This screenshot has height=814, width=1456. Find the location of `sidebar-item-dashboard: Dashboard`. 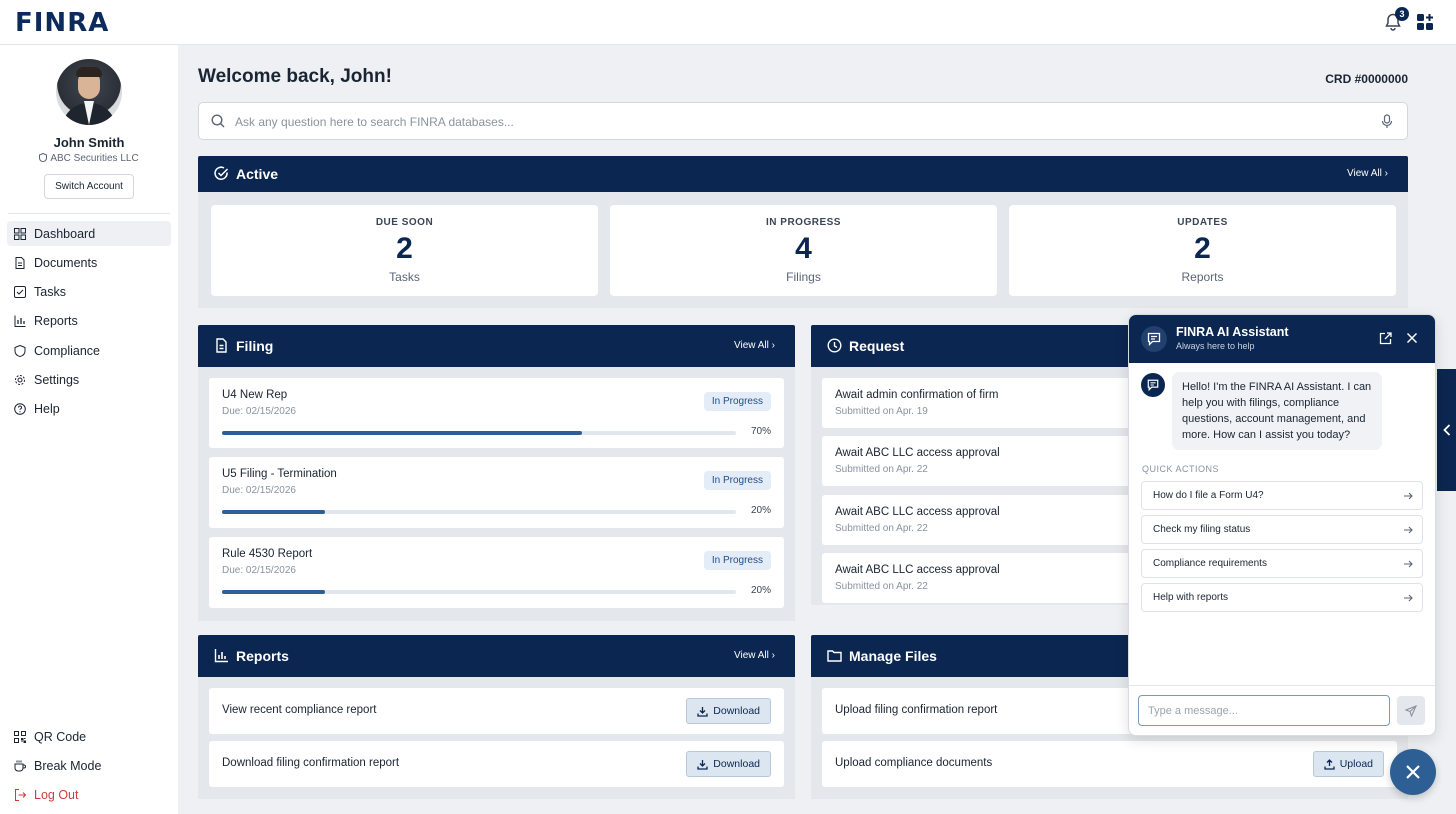

sidebar-item-dashboard: Dashboard is located at coordinates (89, 233).